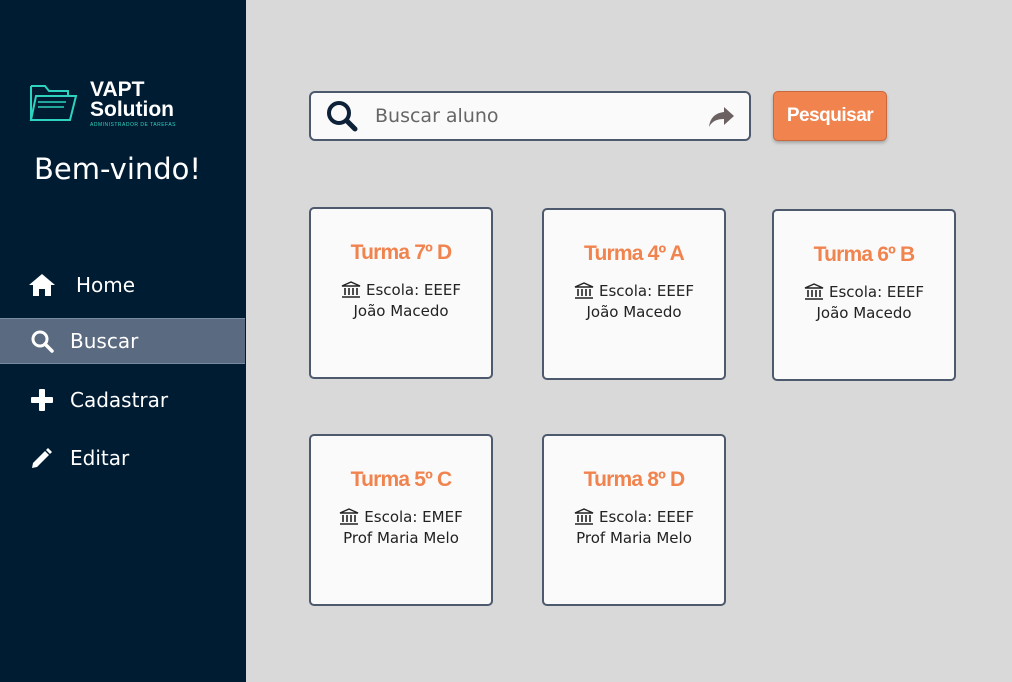 This screenshot has height=682, width=1012. I want to click on sidebar-item-label: Cadastrar, so click(119, 400).